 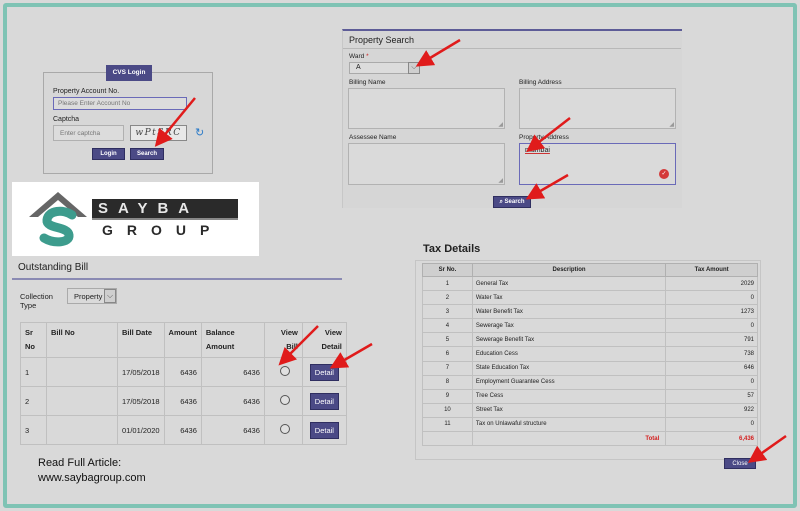 What do you see at coordinates (740, 463) in the screenshot?
I see `close-button: Close` at bounding box center [740, 463].